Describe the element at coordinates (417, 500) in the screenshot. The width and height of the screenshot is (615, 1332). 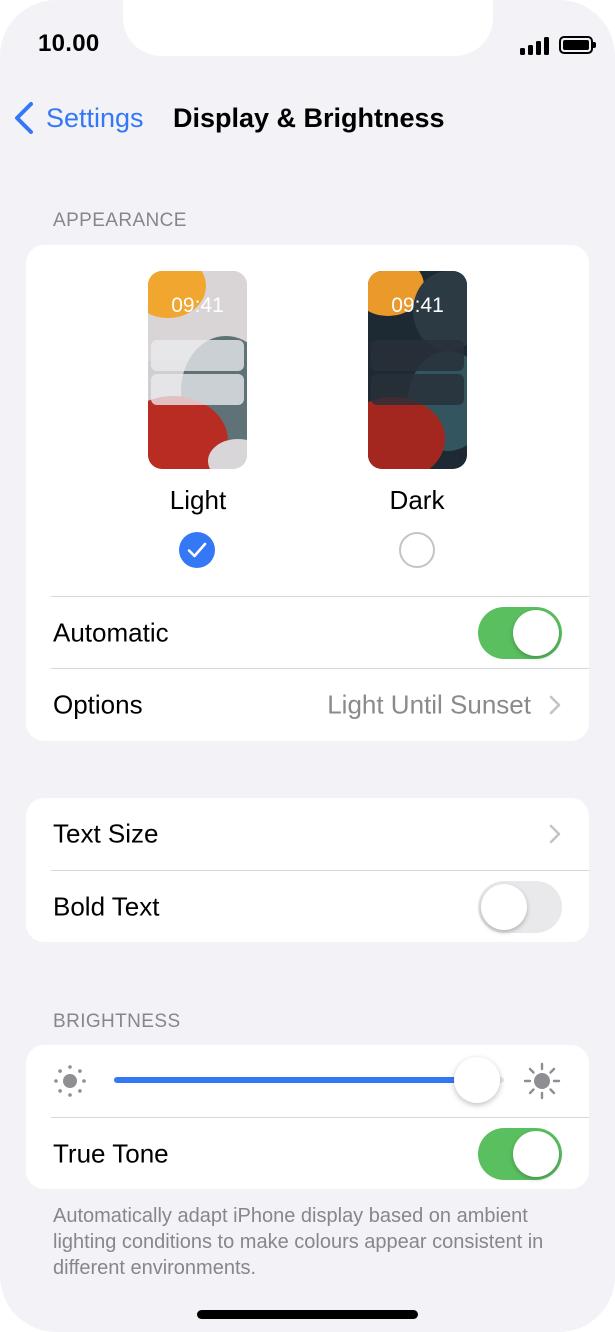
I see `dark-mode-label: Dark` at that location.